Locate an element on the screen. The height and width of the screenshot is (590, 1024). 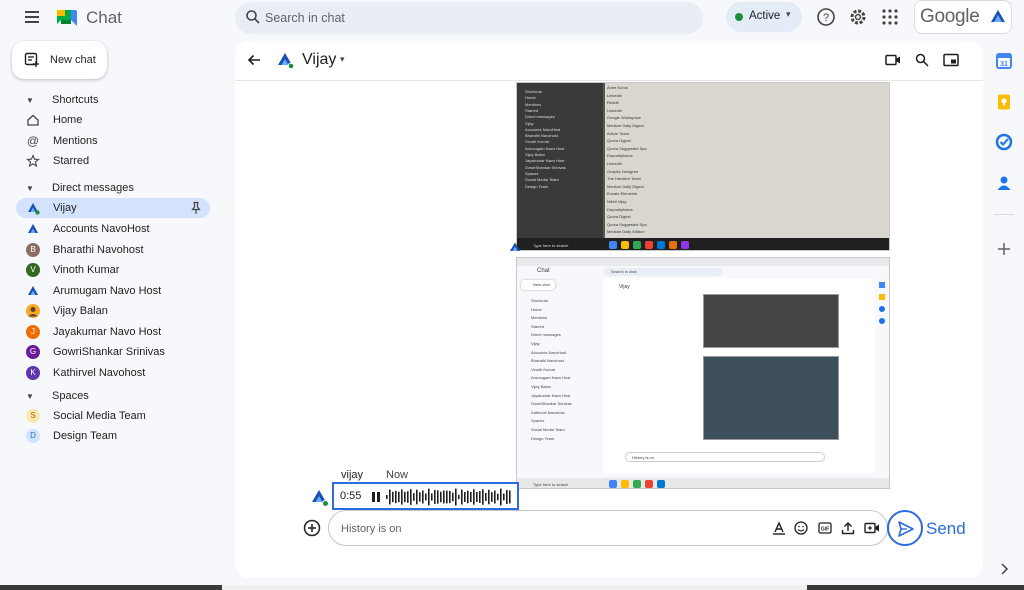
video-call-icon is located at coordinates (893, 60).